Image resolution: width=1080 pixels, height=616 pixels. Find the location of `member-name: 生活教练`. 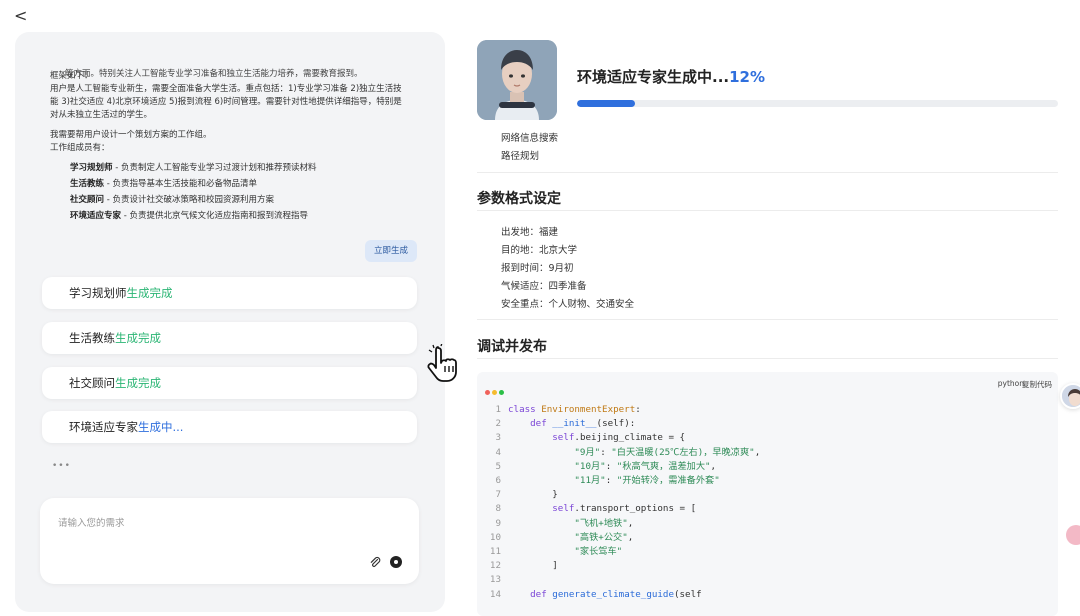

member-name: 生活教练 is located at coordinates (87, 184).